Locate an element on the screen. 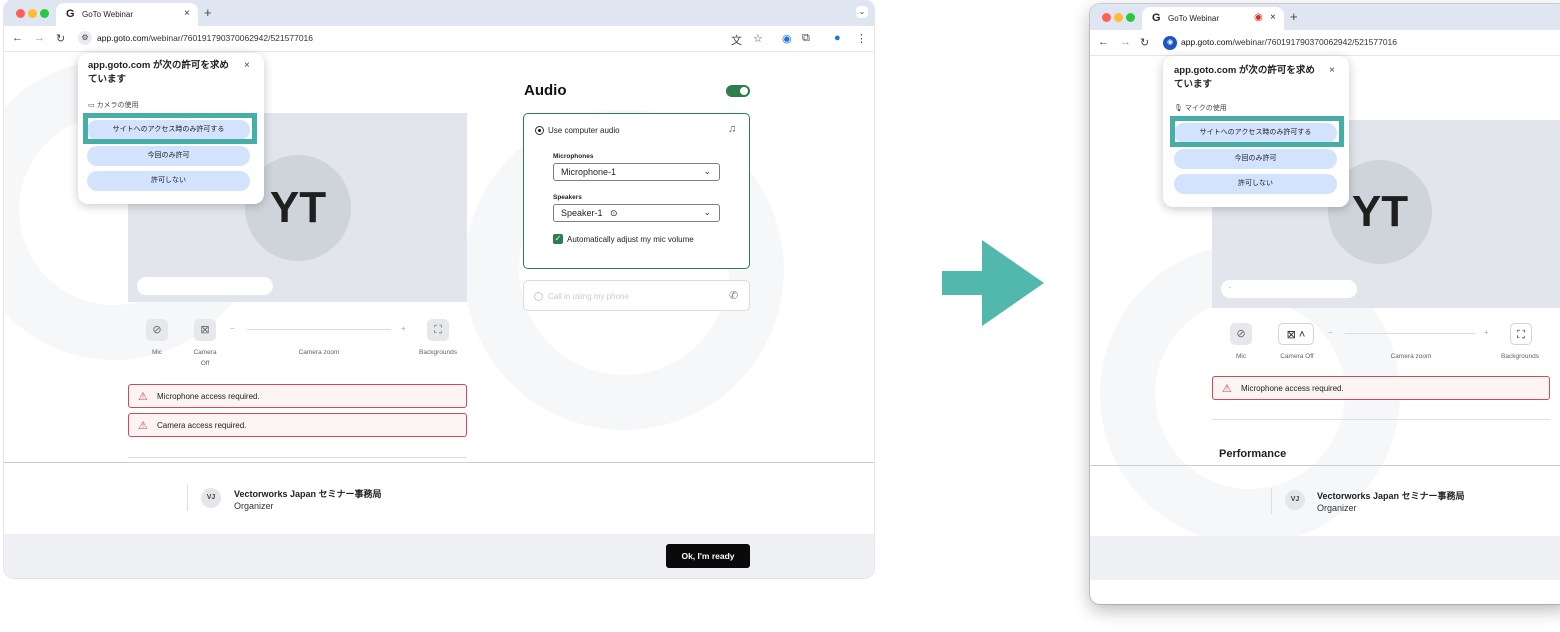  alert-text: Camera access required. is located at coordinates (202, 425).